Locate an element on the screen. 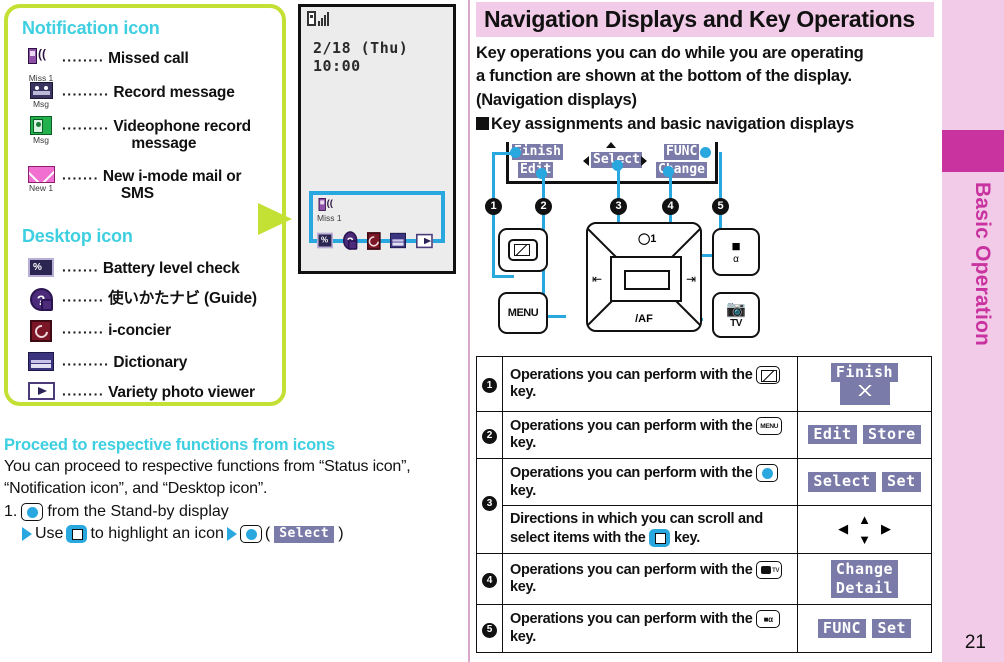 This screenshot has width=1004, height=662. callout-4: 4 is located at coordinates (670, 206).